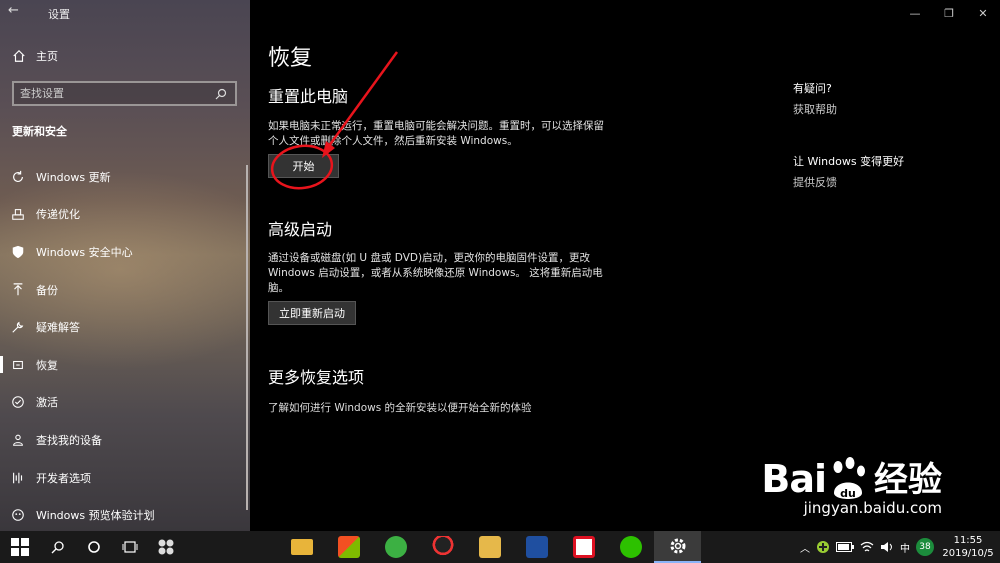 The width and height of the screenshot is (1000, 563). I want to click on mail-icon, so click(489, 547).